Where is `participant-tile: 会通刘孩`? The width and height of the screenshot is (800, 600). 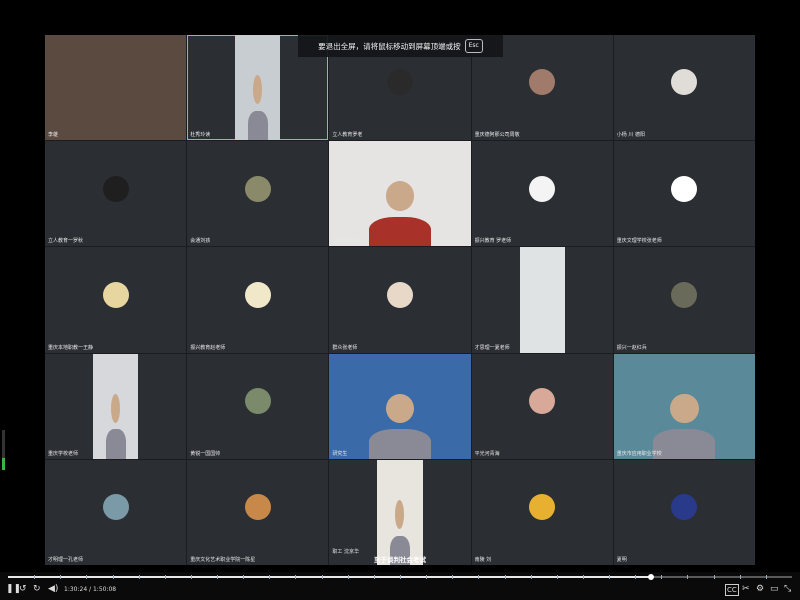
participant-tile: 会通刘孩 is located at coordinates (258, 194).